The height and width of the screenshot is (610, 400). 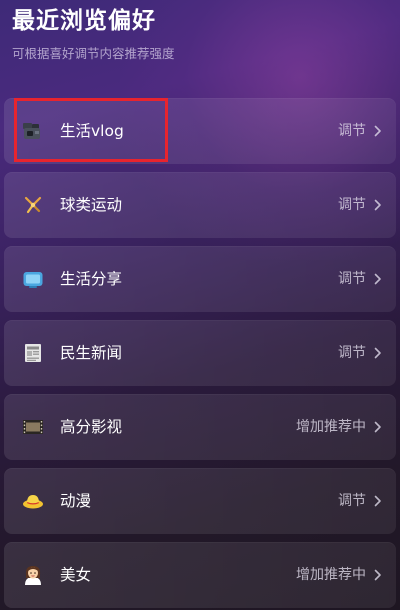 What do you see at coordinates (33, 280) in the screenshot?
I see `tv-icon` at bounding box center [33, 280].